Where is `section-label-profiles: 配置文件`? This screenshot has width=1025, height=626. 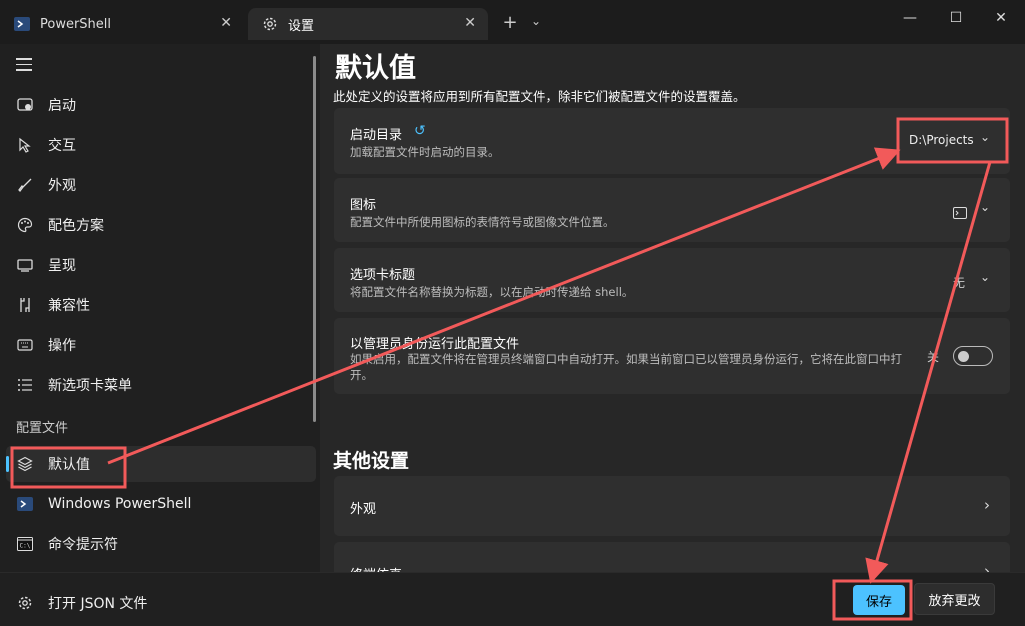
section-label-profiles: 配置文件 is located at coordinates (42, 428).